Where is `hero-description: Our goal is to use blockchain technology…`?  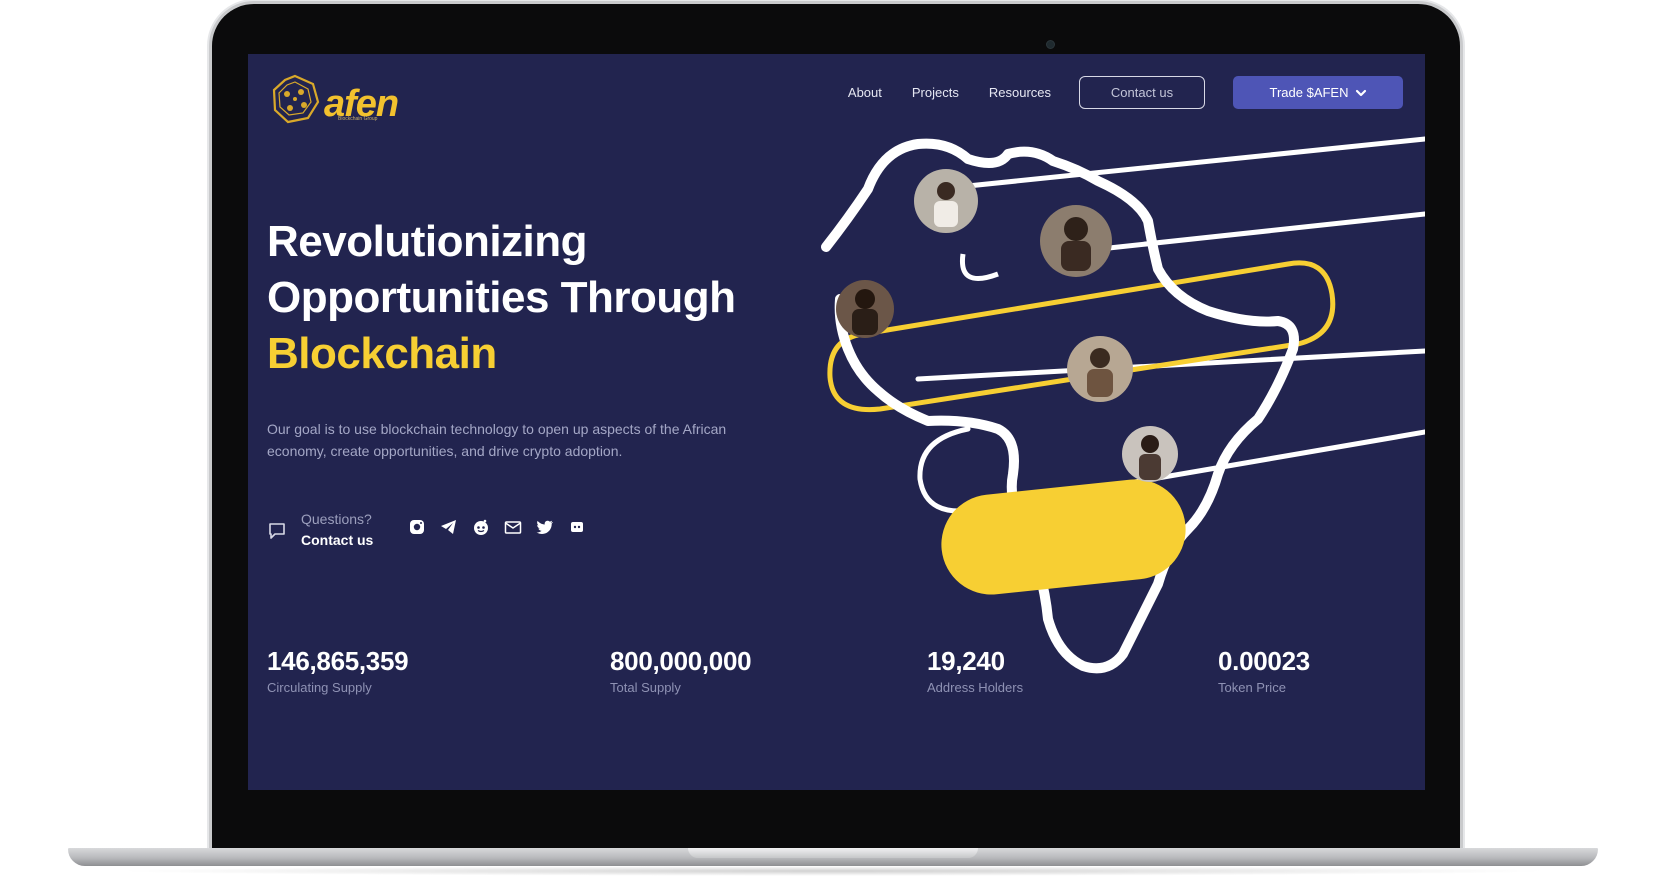
hero-description: Our goal is to use blockchain technology… is located at coordinates (497, 440).